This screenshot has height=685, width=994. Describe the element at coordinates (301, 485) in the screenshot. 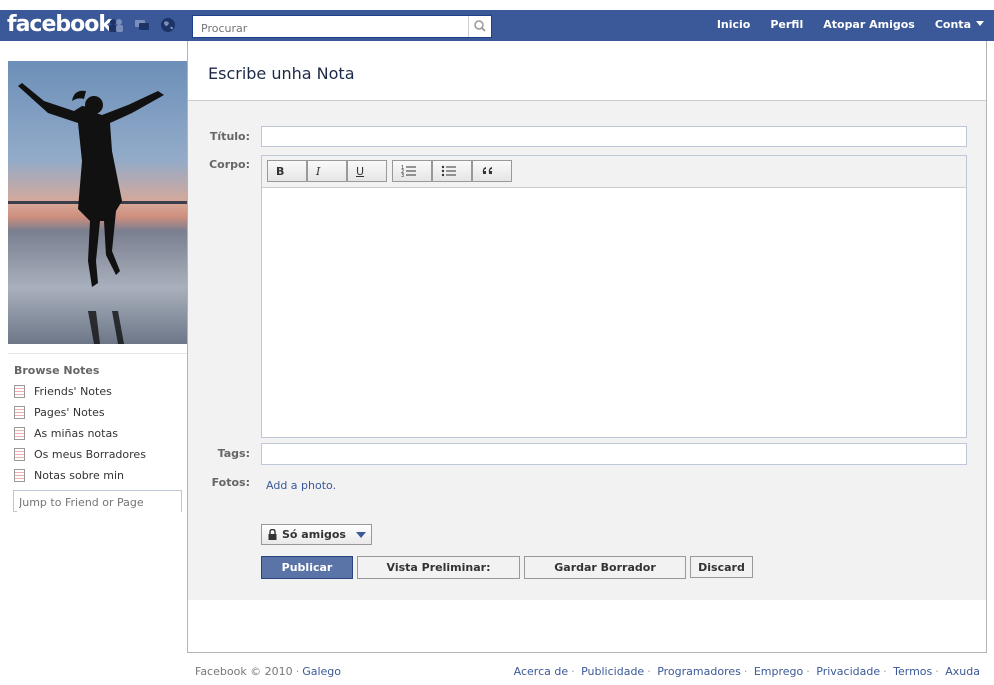

I see `add-photo-link: Add a photo.` at that location.